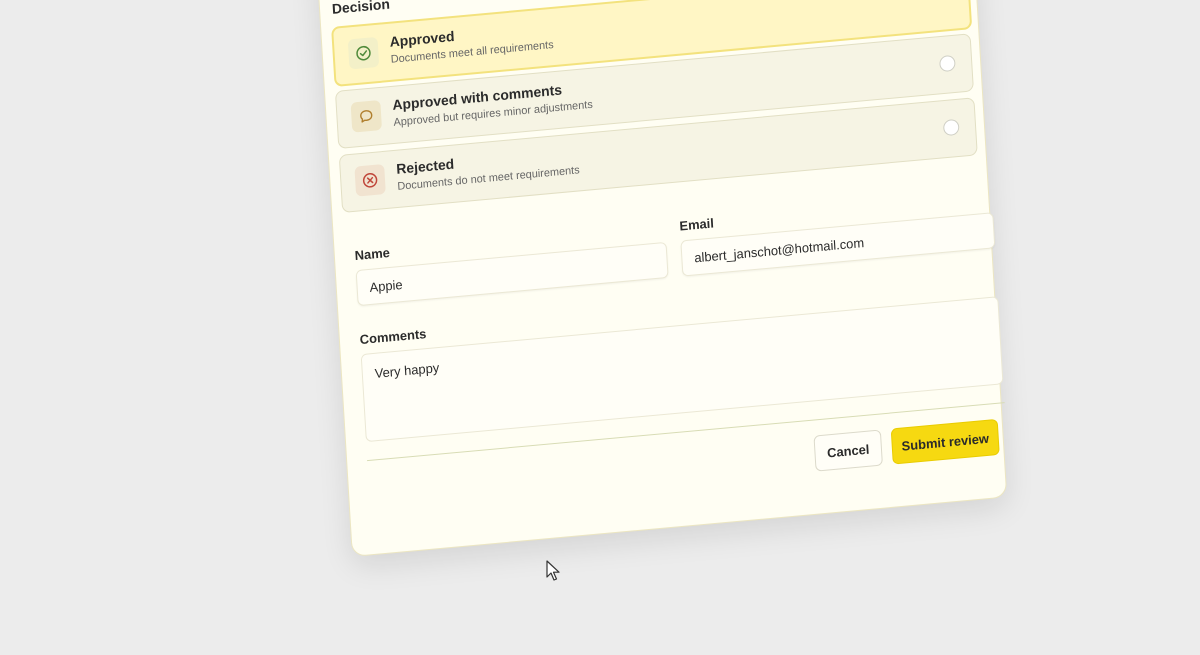 This screenshot has height=655, width=1200. Describe the element at coordinates (512, 274) in the screenshot. I see `name-field: Appie` at that location.